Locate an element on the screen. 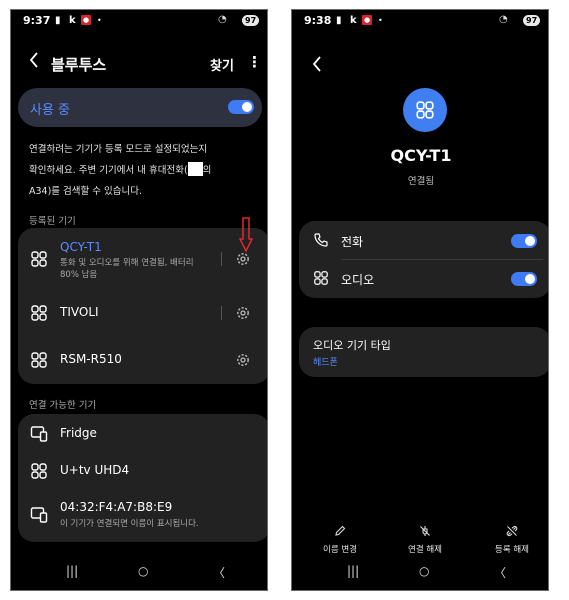 The image size is (569, 600). device-status: 이 기기가 연결되면 이름이 표시됩니다. is located at coordinates (129, 524).